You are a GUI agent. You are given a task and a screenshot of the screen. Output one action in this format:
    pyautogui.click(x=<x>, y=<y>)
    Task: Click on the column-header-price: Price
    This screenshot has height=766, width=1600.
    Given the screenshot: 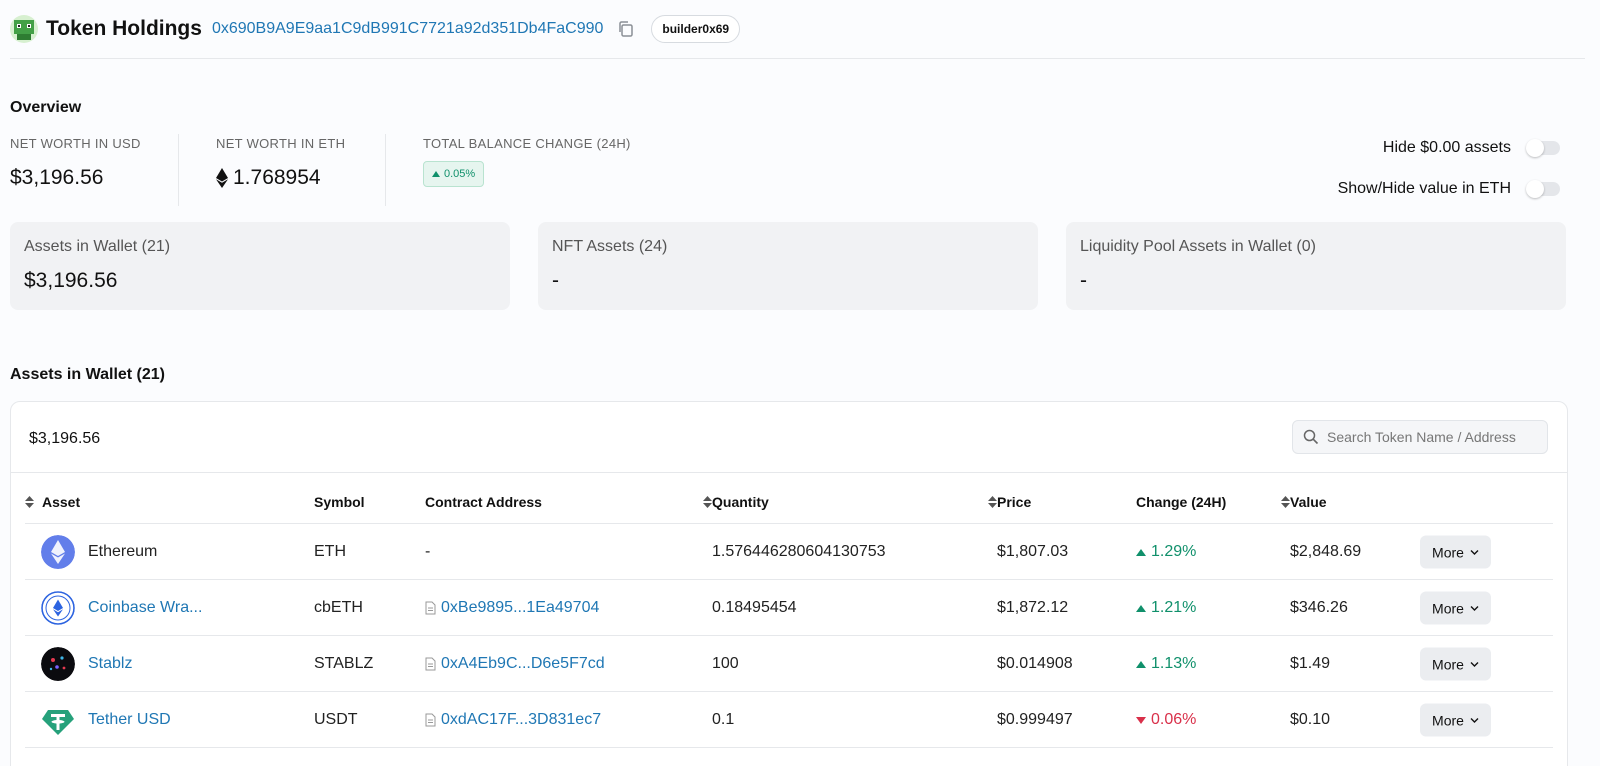 What is the action you would take?
    pyautogui.click(x=1009, y=502)
    